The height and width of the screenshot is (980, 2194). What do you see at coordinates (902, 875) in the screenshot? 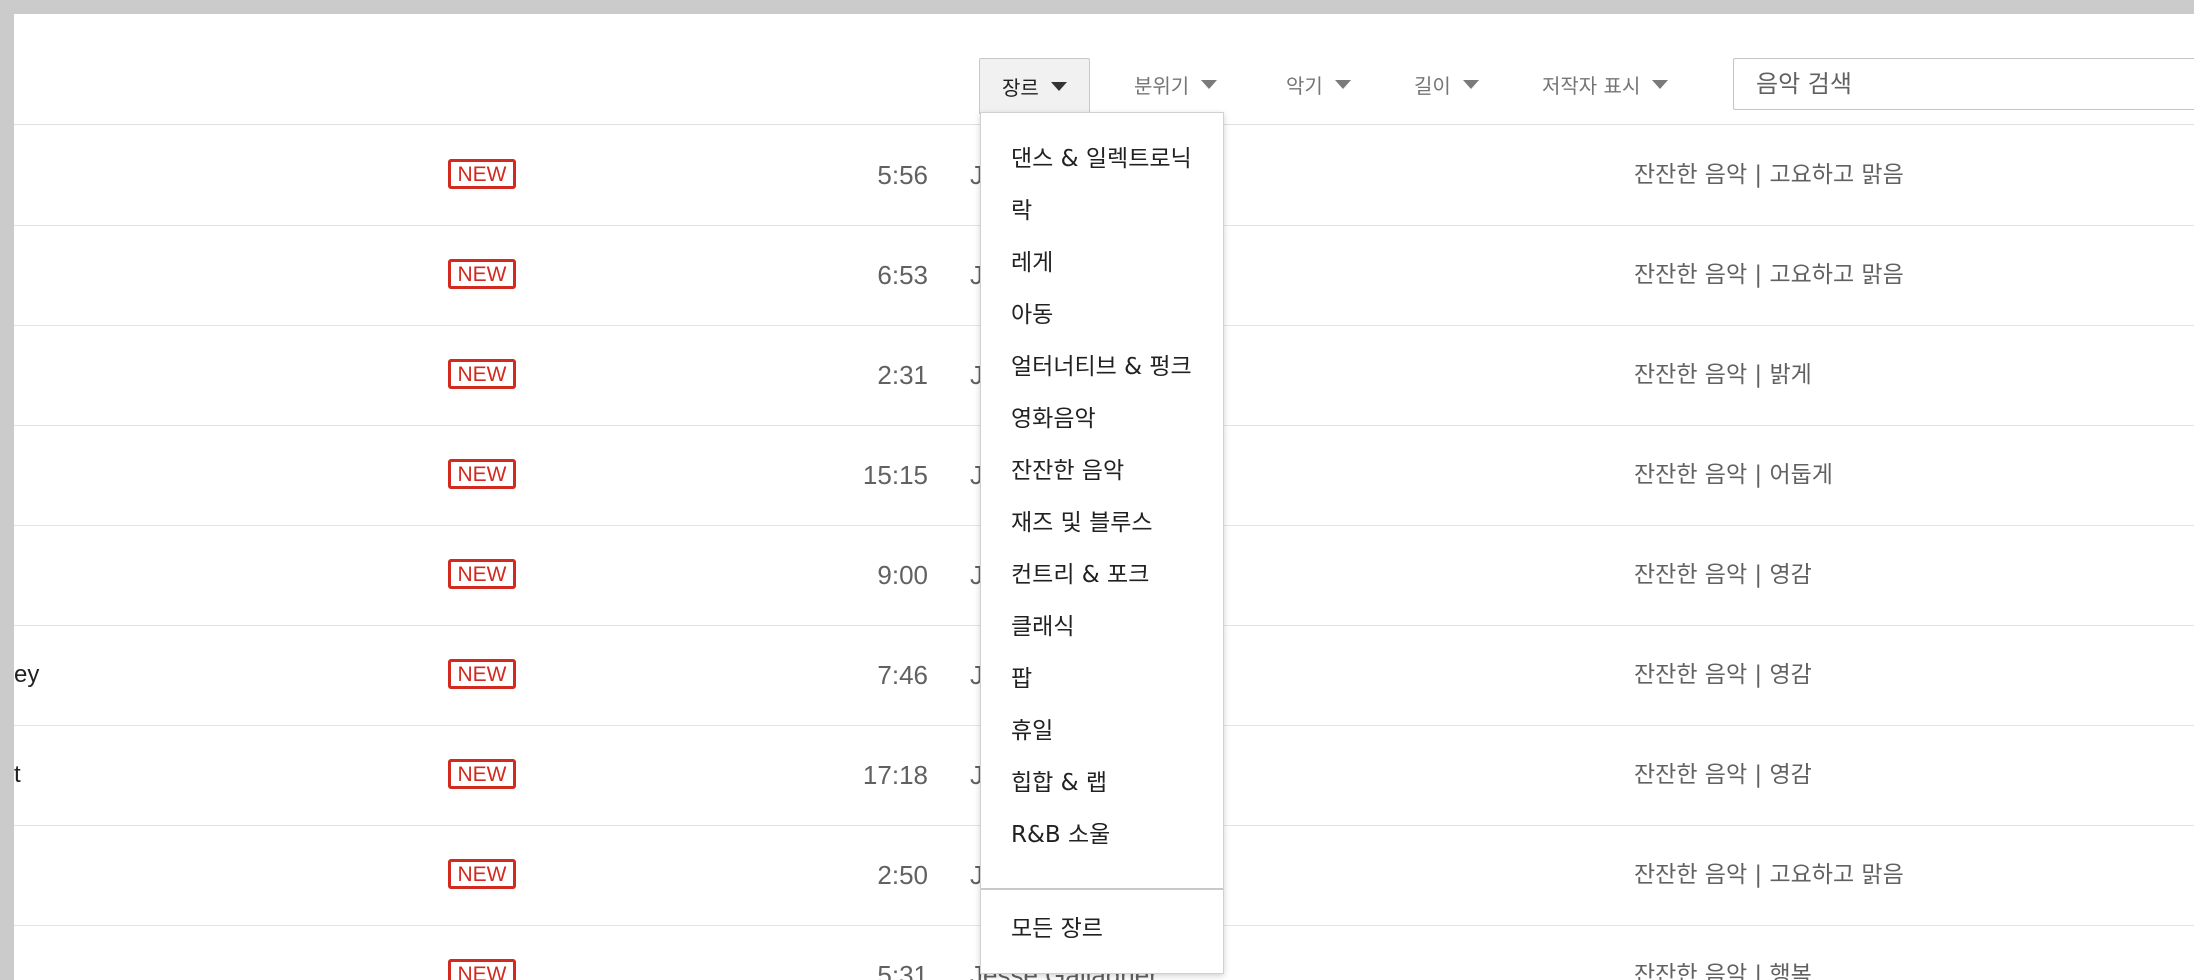
I see `track-duration: 2:50` at bounding box center [902, 875].